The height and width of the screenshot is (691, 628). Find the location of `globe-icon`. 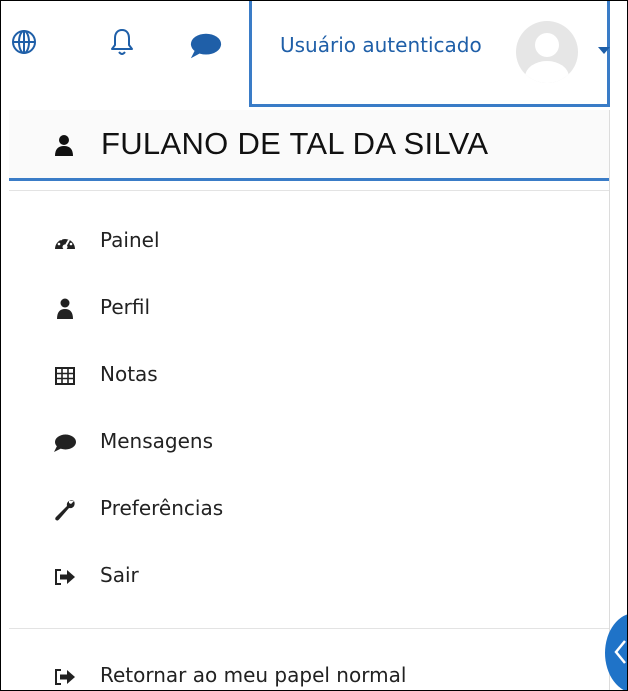

globe-icon is located at coordinates (24, 42).